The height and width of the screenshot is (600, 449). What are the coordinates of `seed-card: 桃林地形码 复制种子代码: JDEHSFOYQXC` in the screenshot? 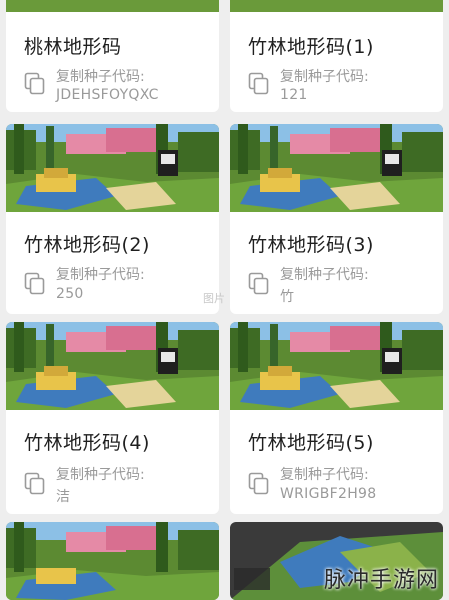 It's located at (112, 56).